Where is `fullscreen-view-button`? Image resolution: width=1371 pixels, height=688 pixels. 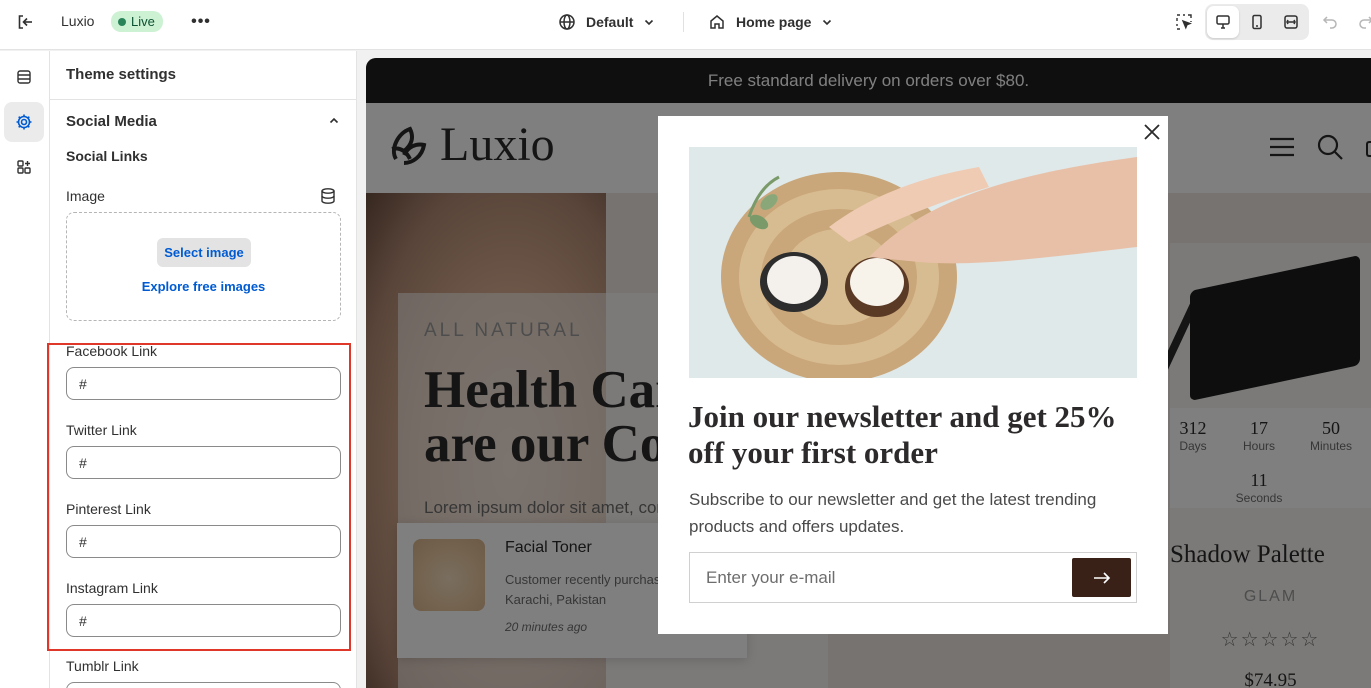
fullscreen-view-button is located at coordinates (1291, 22).